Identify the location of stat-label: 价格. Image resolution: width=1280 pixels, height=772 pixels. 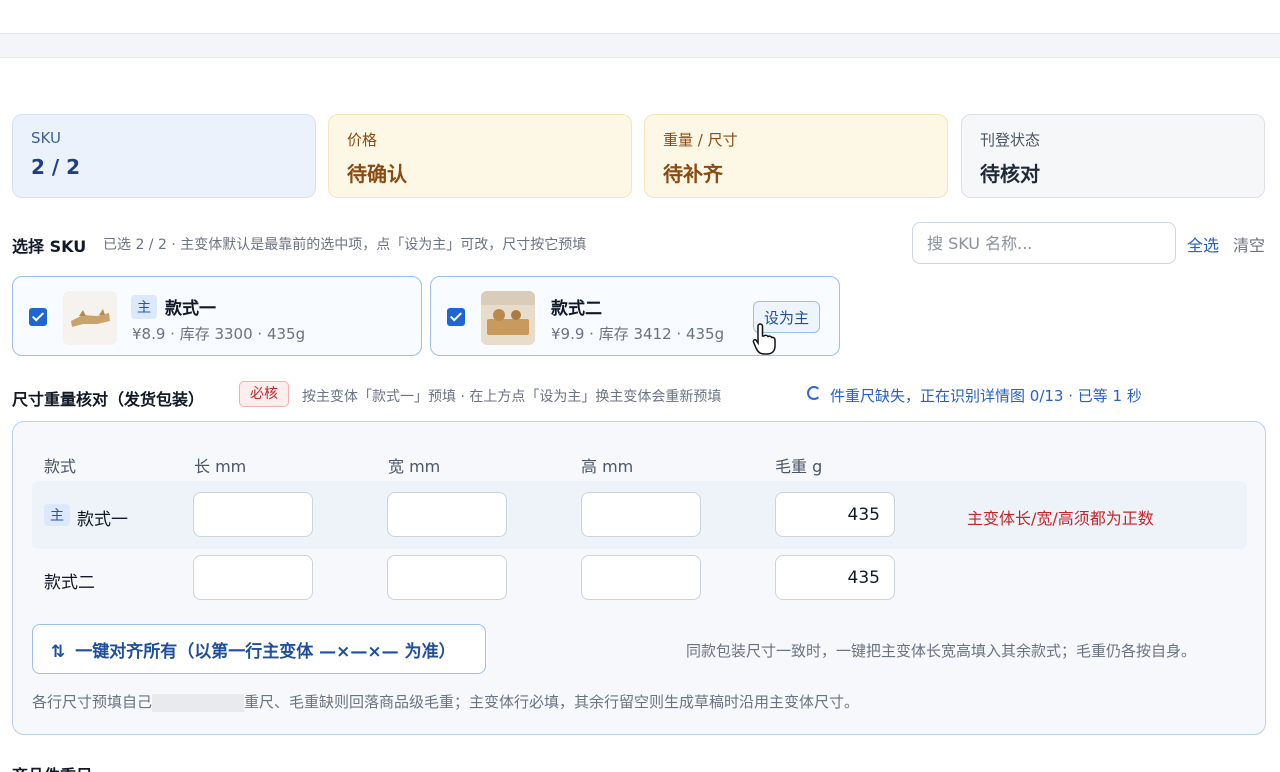
(362, 140).